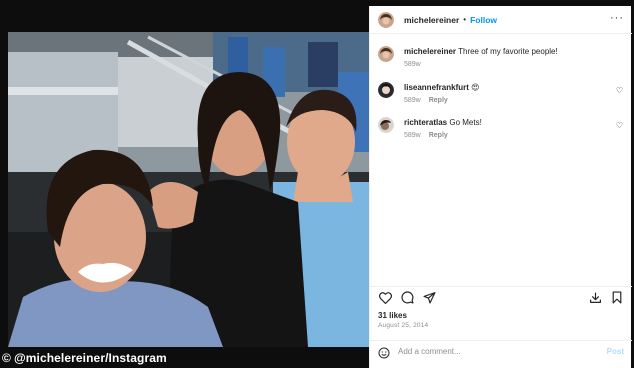  Describe the element at coordinates (429, 298) in the screenshot. I see `share-icon` at that location.